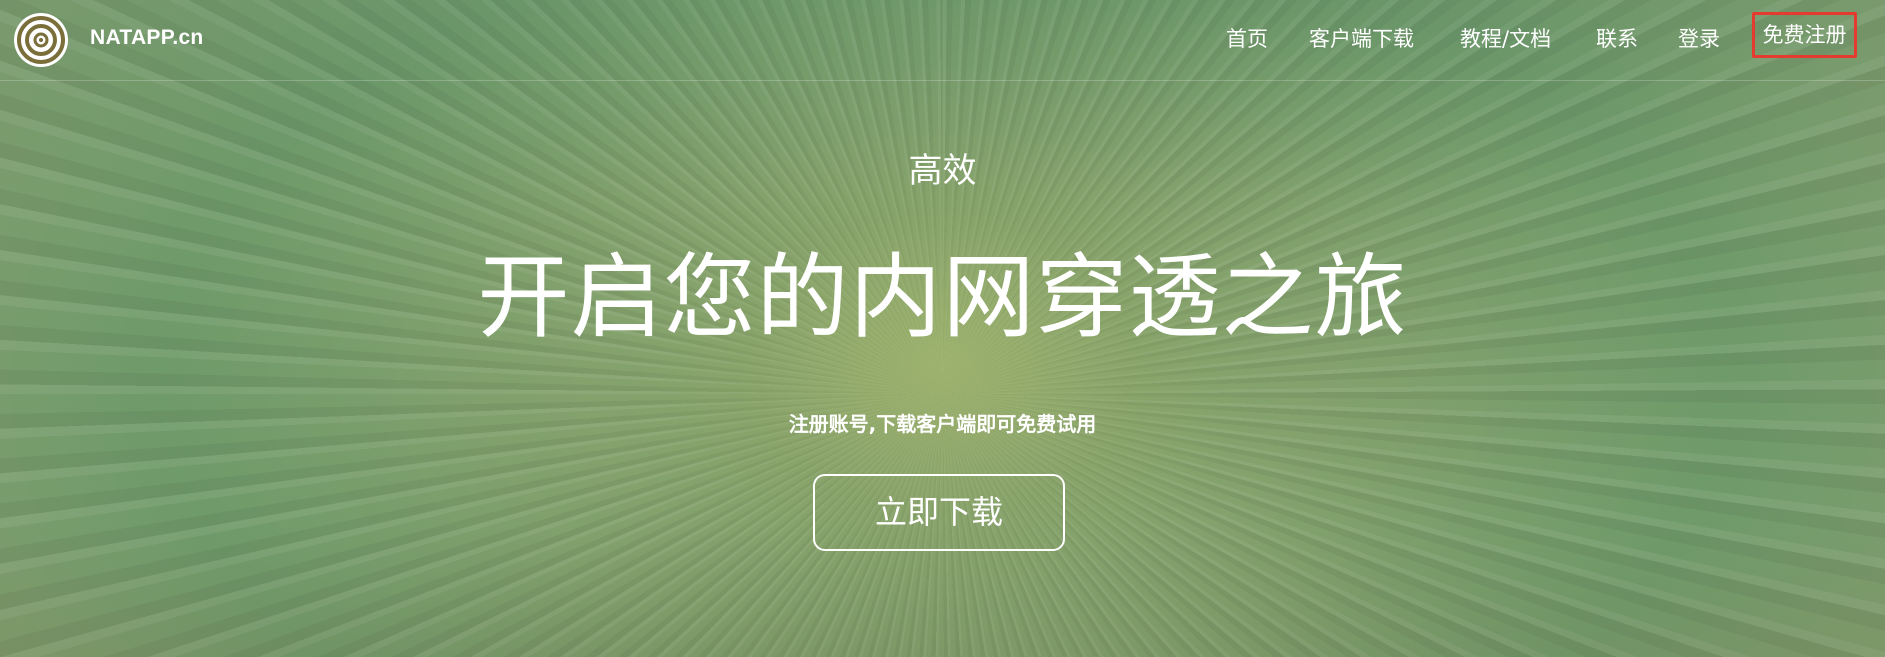 The image size is (1885, 657). Describe the element at coordinates (1505, 39) in the screenshot. I see `nav-docs: 教程/文档` at that location.